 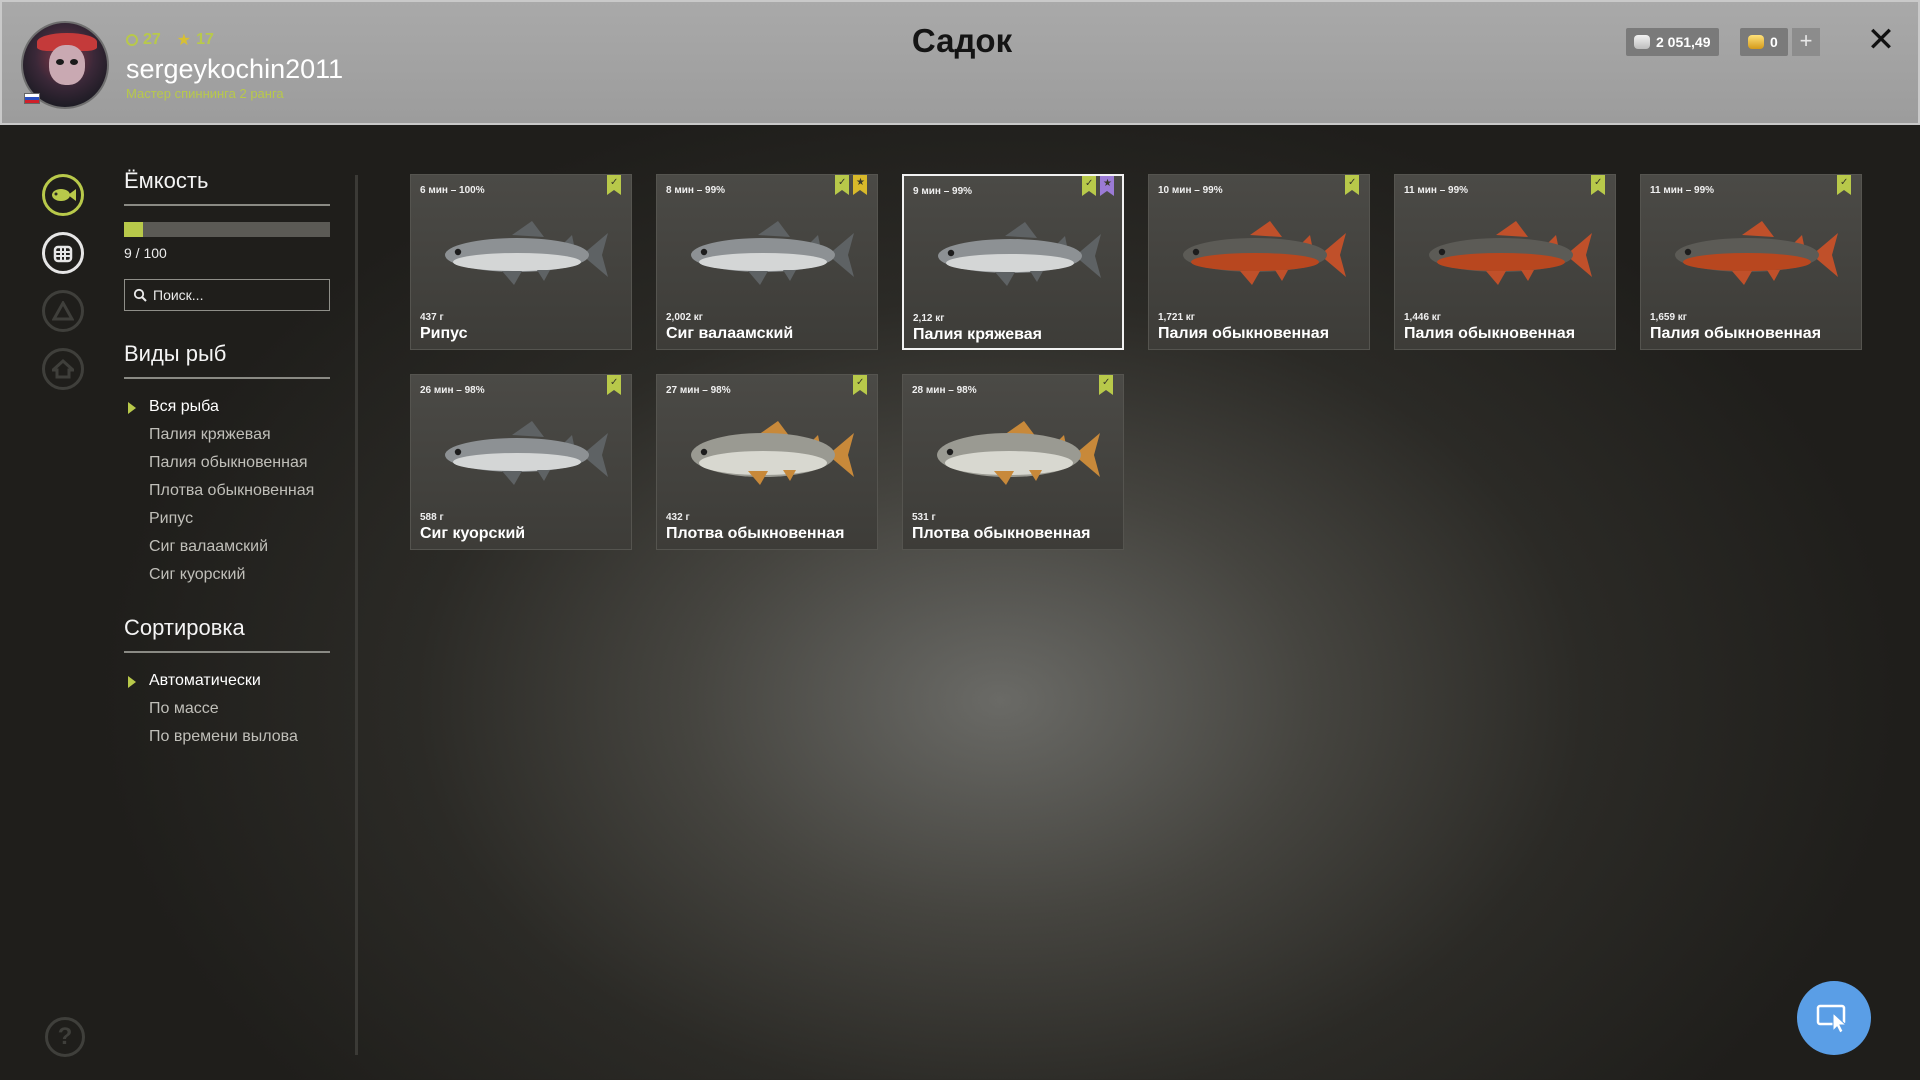 I want to click on fish-name: Плотва обыкновенная, so click(x=755, y=533).